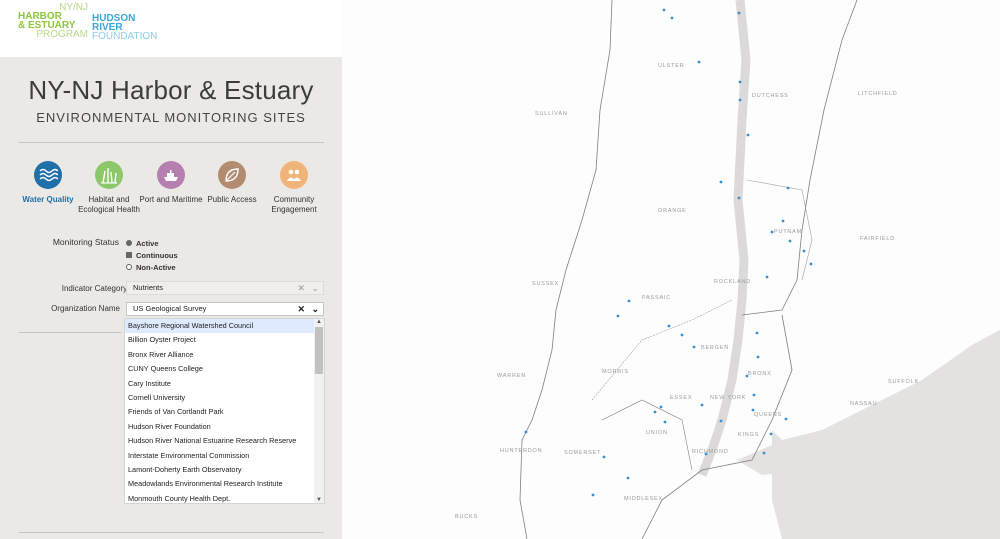 The image size is (1000, 539). What do you see at coordinates (224, 398) in the screenshot?
I see `organization-option: Cornell University` at bounding box center [224, 398].